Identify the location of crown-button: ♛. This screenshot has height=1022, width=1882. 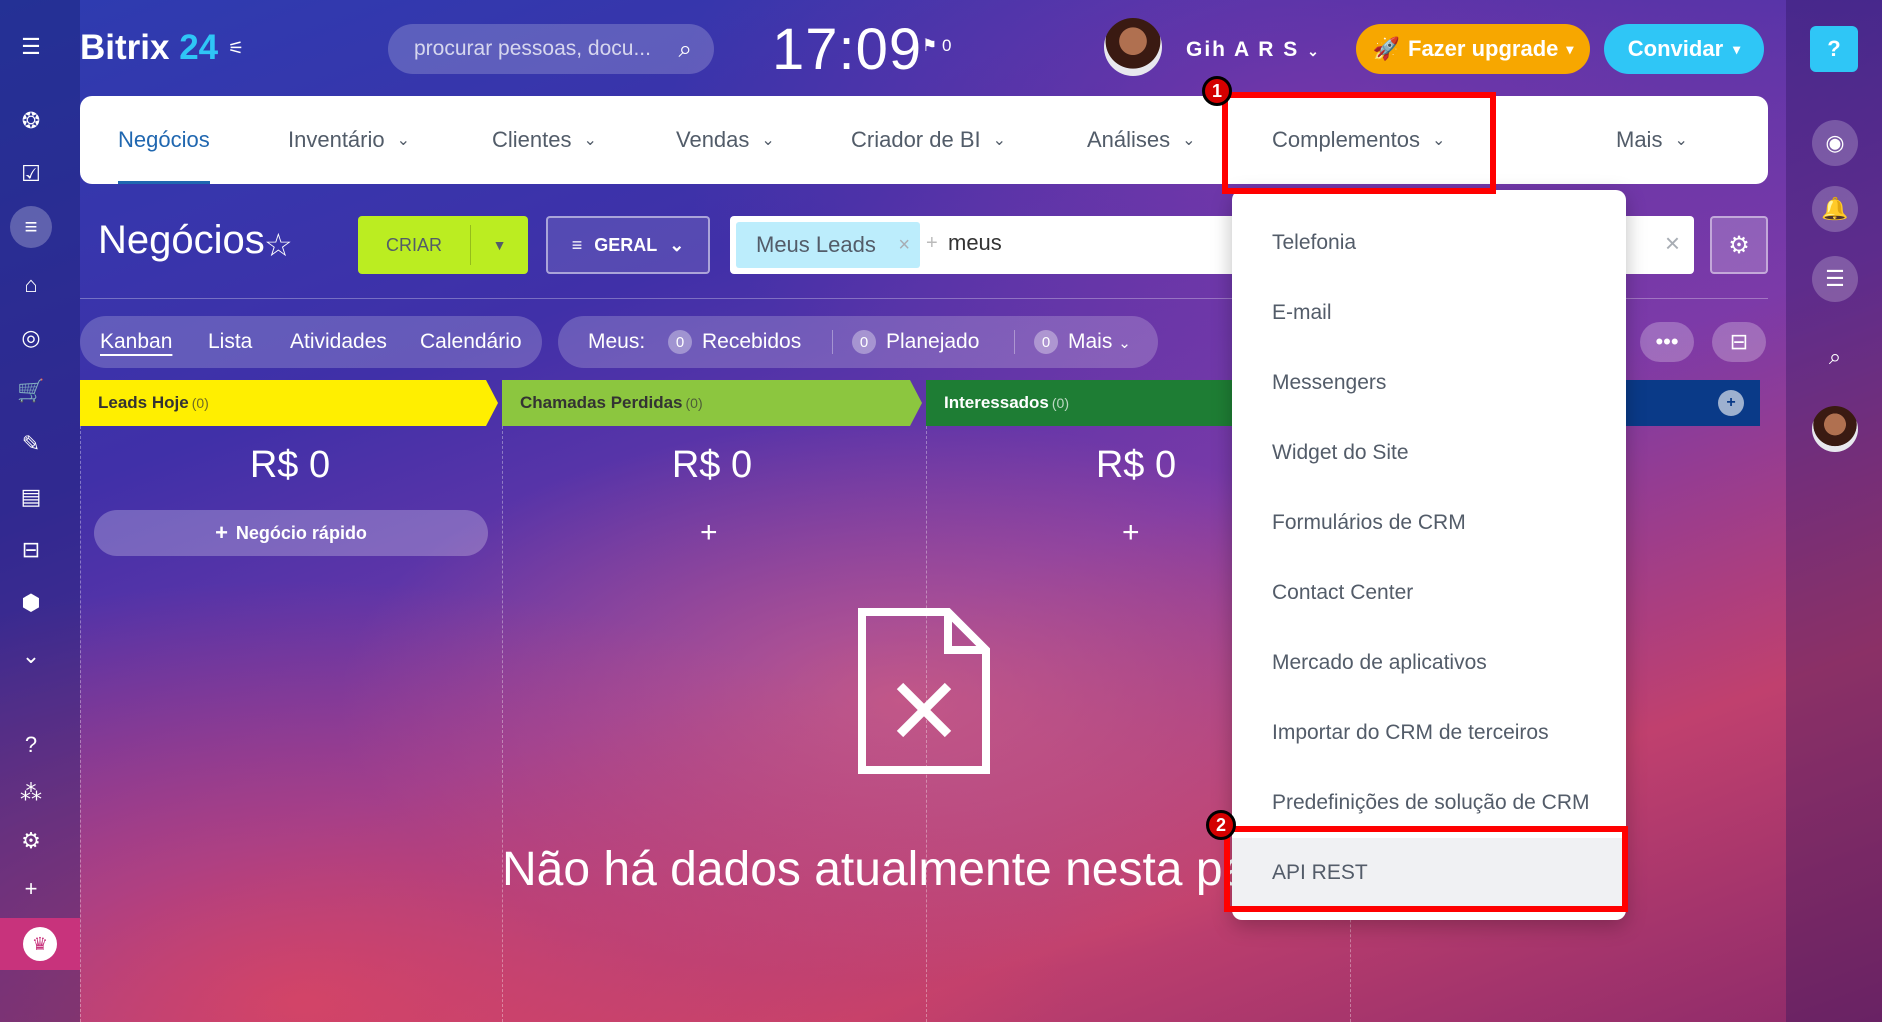
(40, 944).